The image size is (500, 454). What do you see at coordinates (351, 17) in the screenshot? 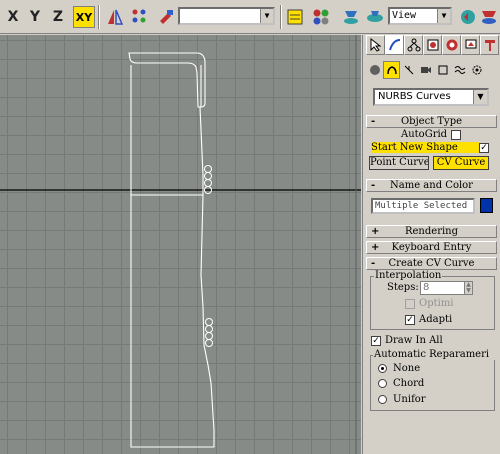
I see `render-scene-icon` at bounding box center [351, 17].